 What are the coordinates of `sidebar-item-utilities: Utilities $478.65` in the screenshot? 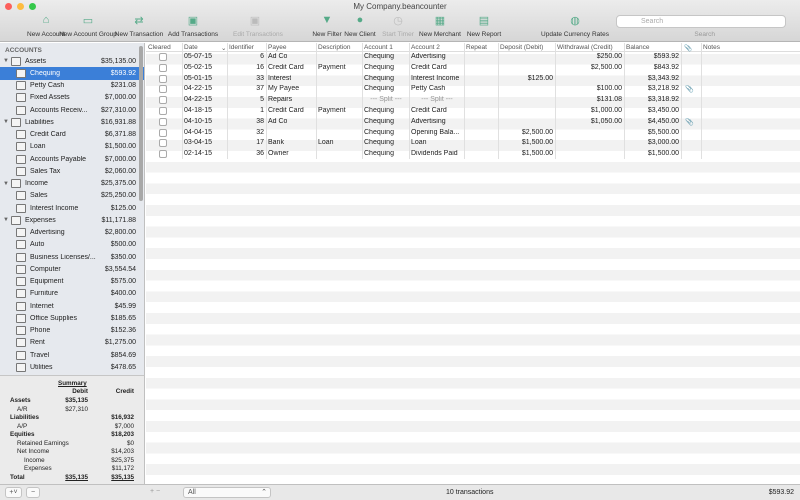 It's located at (72, 367).